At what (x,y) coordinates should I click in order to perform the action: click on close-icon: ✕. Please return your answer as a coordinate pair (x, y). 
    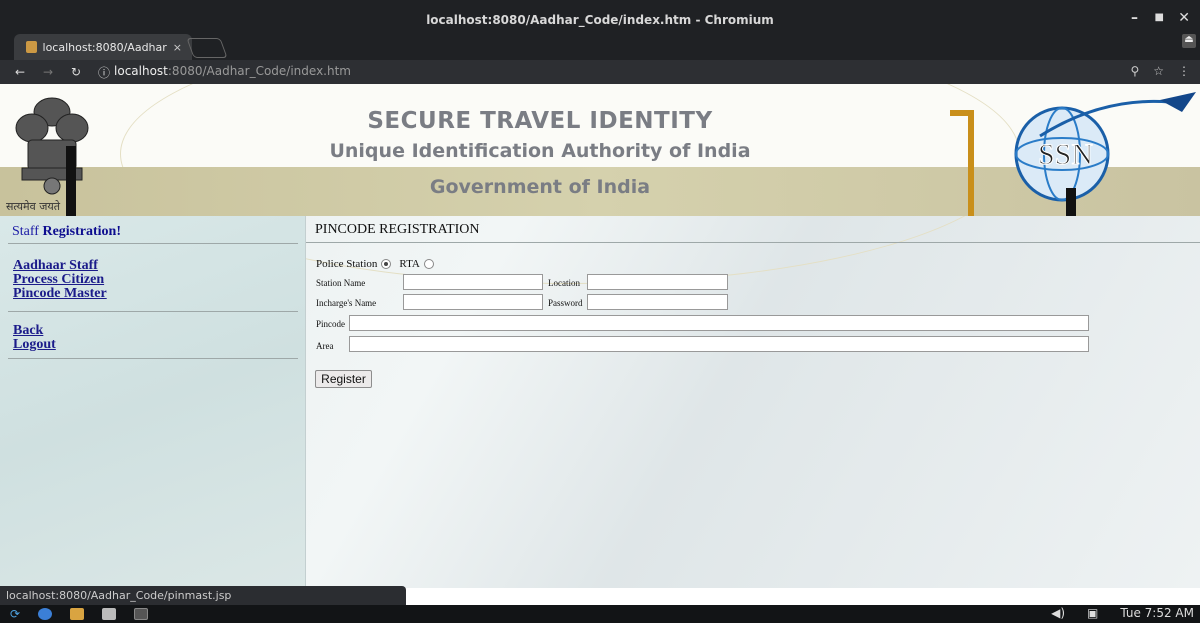
    Looking at the image, I should click on (1184, 18).